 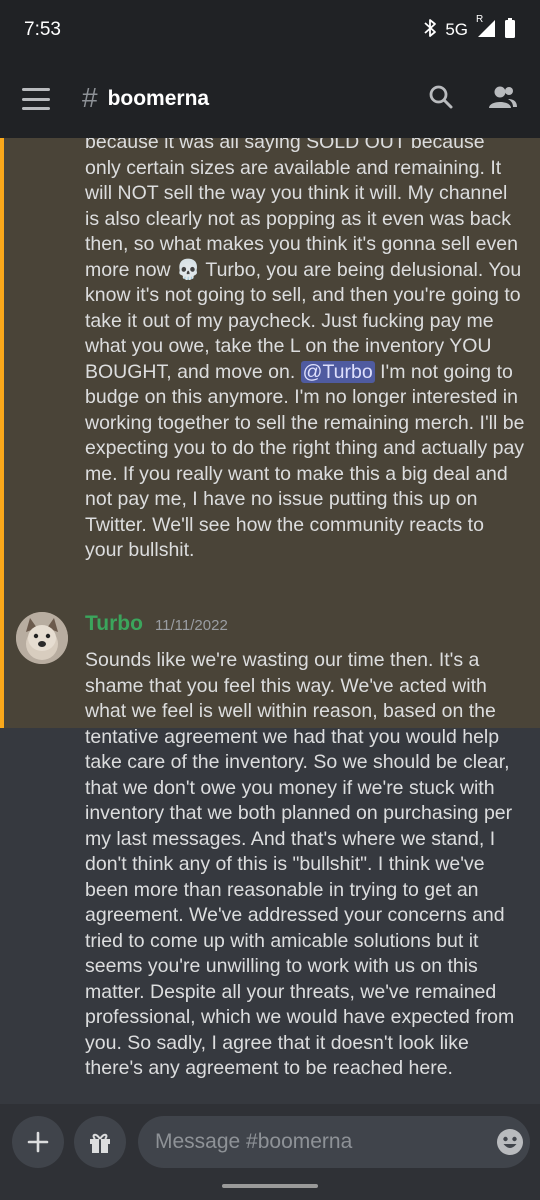 I want to click on status-bar: 7:53 5G R, so click(x=270, y=30).